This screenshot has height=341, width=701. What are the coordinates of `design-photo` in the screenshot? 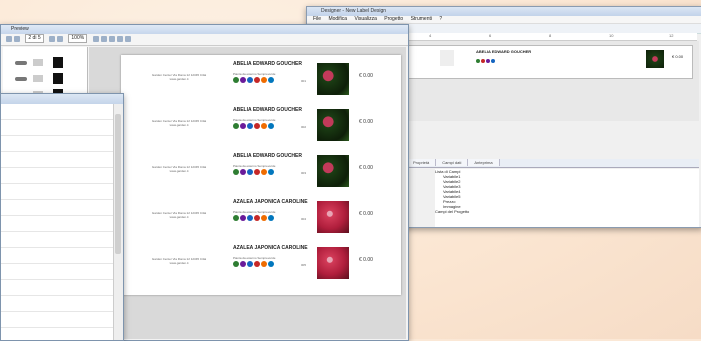 It's located at (655, 59).